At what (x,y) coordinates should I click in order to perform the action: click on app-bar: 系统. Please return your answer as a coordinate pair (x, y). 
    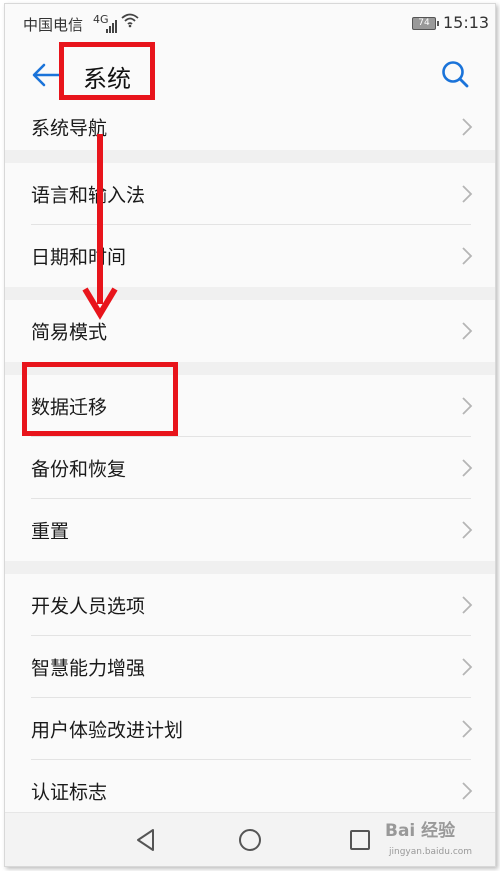
    Looking at the image, I should click on (250, 73).